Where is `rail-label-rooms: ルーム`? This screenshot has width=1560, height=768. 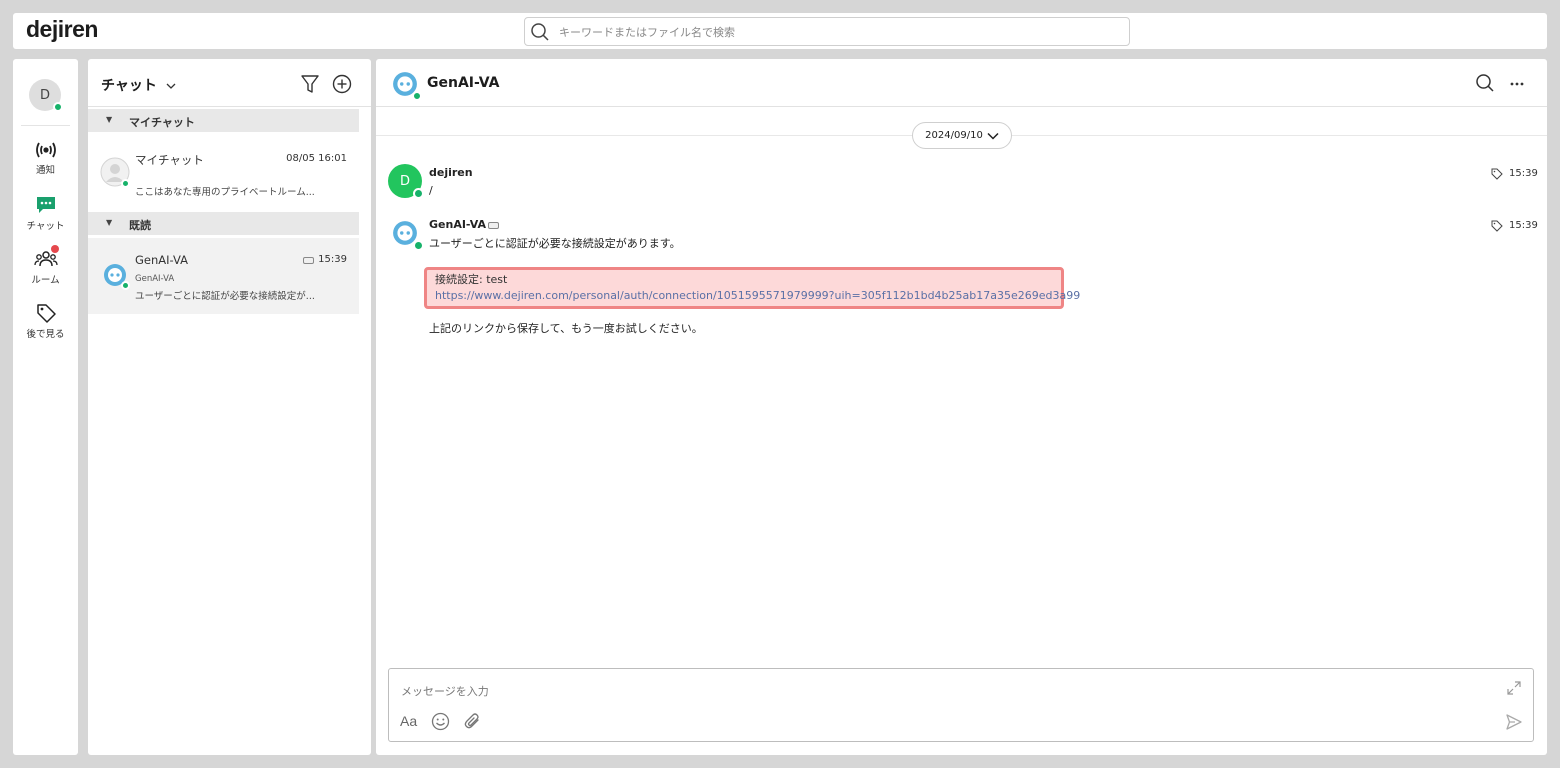
rail-label-rooms: ルーム is located at coordinates (45, 280).